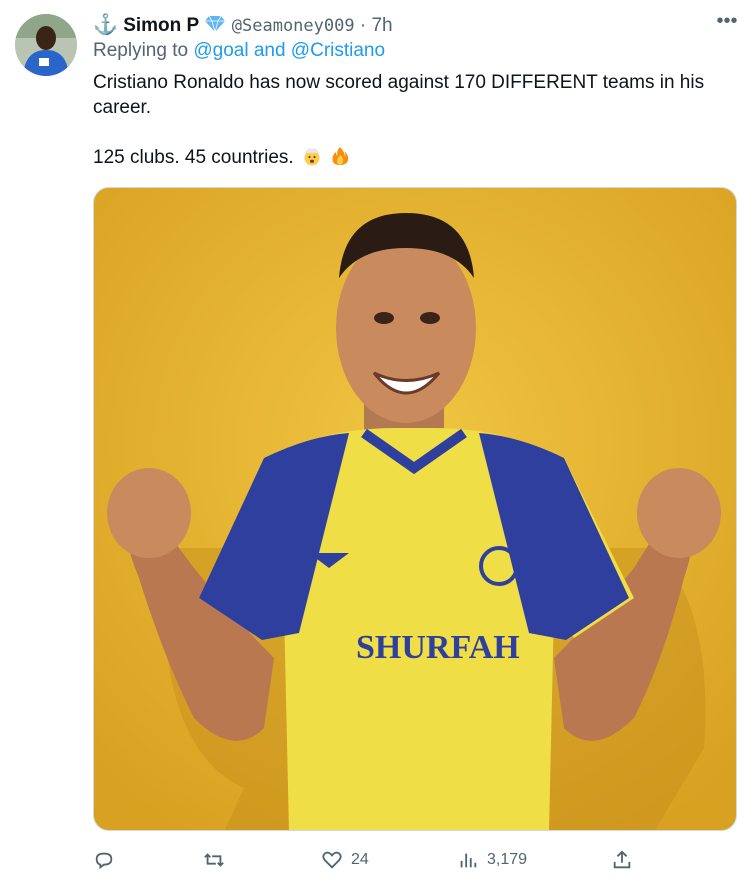  Describe the element at coordinates (727, 23) in the screenshot. I see `more-options-icon: •••` at that location.